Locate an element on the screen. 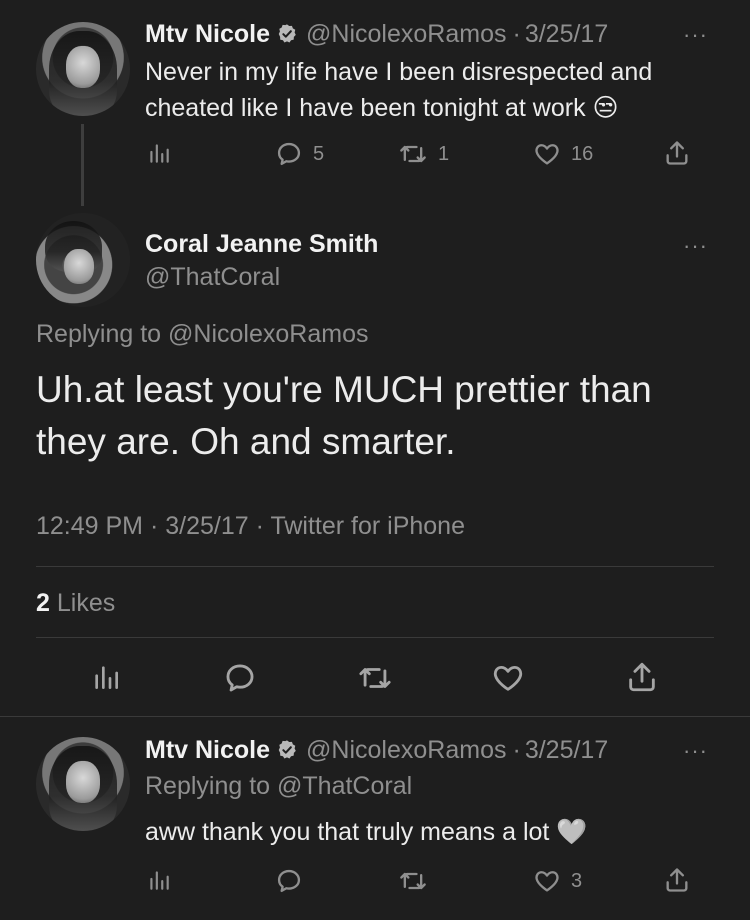  retweet-count: 1 is located at coordinates (444, 153).